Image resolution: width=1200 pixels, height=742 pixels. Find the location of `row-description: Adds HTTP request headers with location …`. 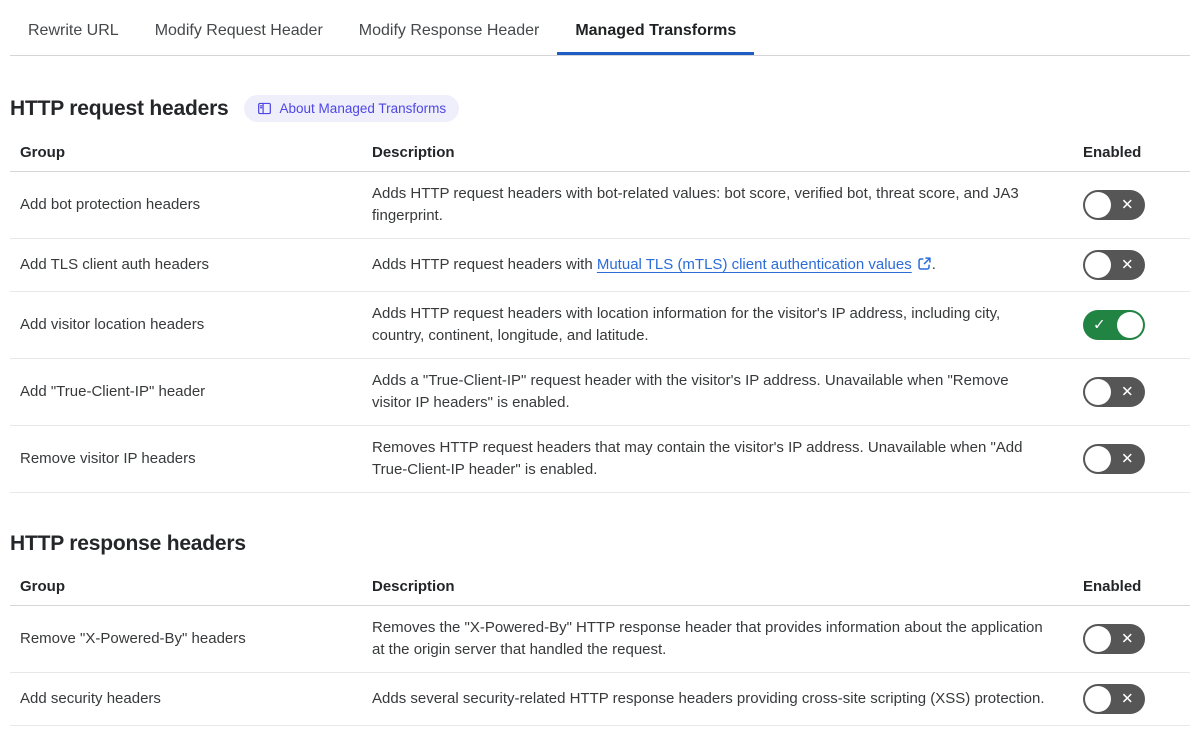

row-description: Adds HTTP request headers with location … is located at coordinates (686, 324).